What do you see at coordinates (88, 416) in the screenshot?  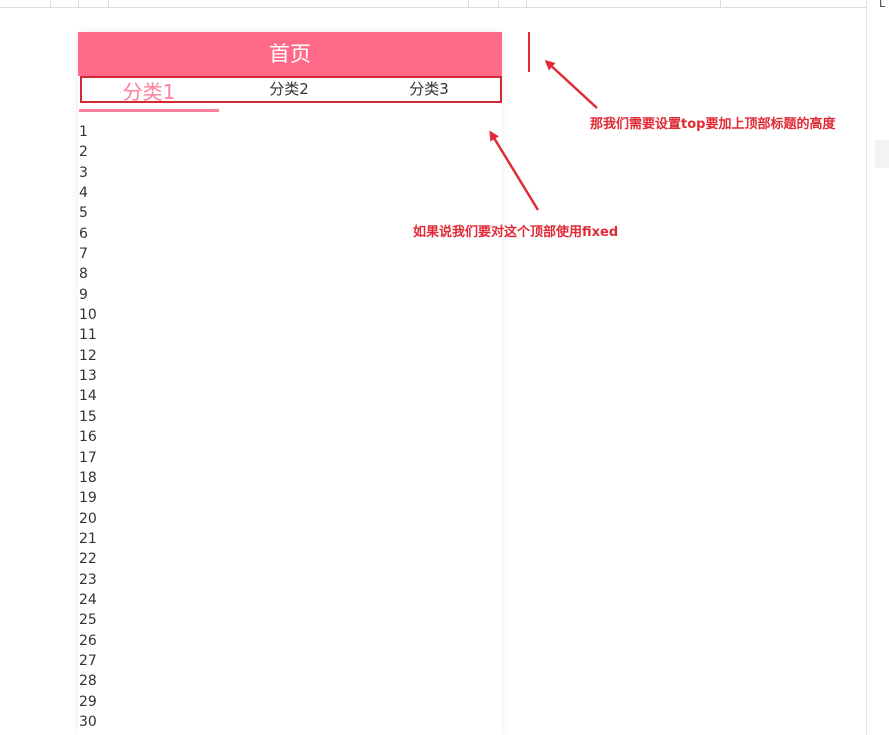 I see `list-item: 15` at bounding box center [88, 416].